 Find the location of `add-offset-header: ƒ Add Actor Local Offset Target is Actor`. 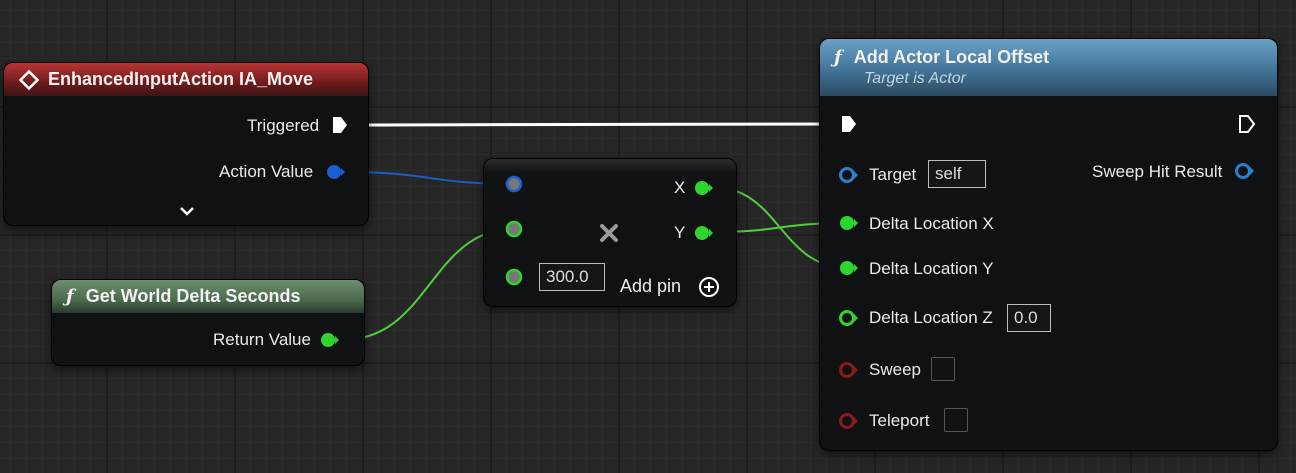

add-offset-header: ƒ Add Actor Local Offset Target is Actor is located at coordinates (1048, 67).